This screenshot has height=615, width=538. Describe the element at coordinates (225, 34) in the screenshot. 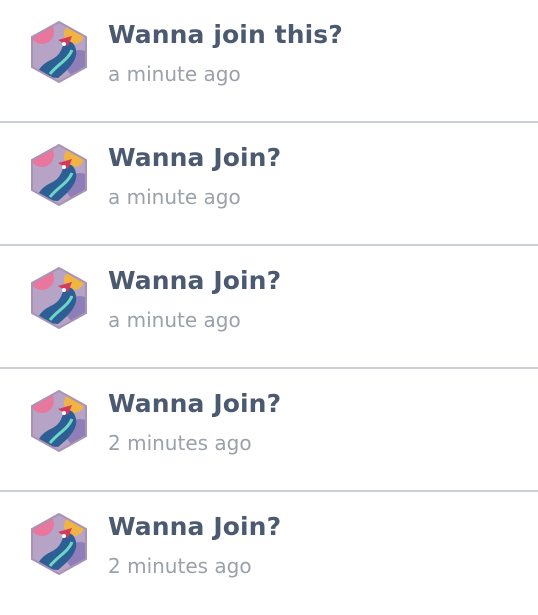

I see `notification-title: Wanna join this?` at that location.